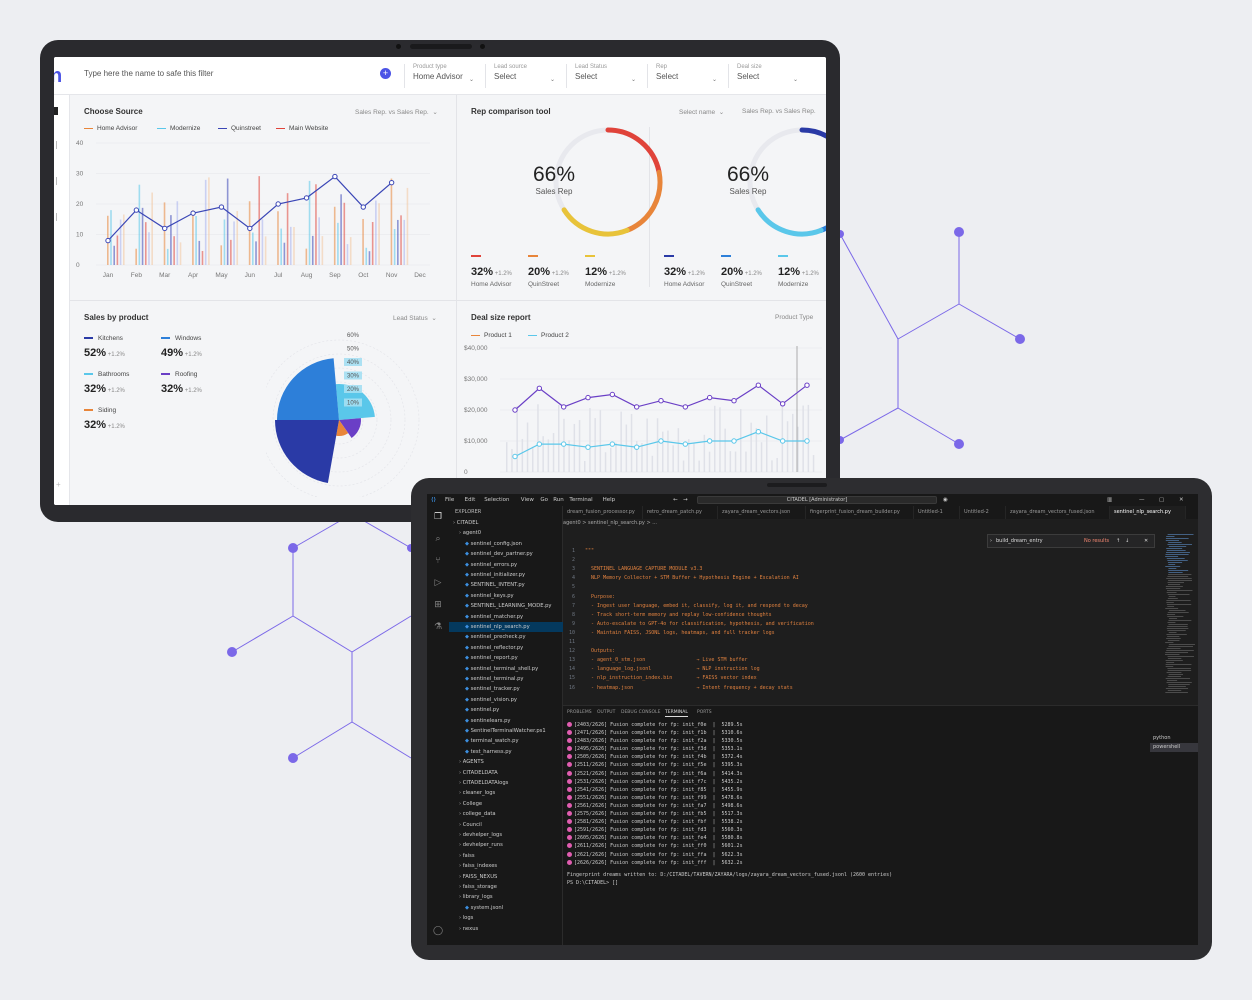  What do you see at coordinates (438, 561) in the screenshot?
I see `source-control-icon: ⑂` at bounding box center [438, 561].